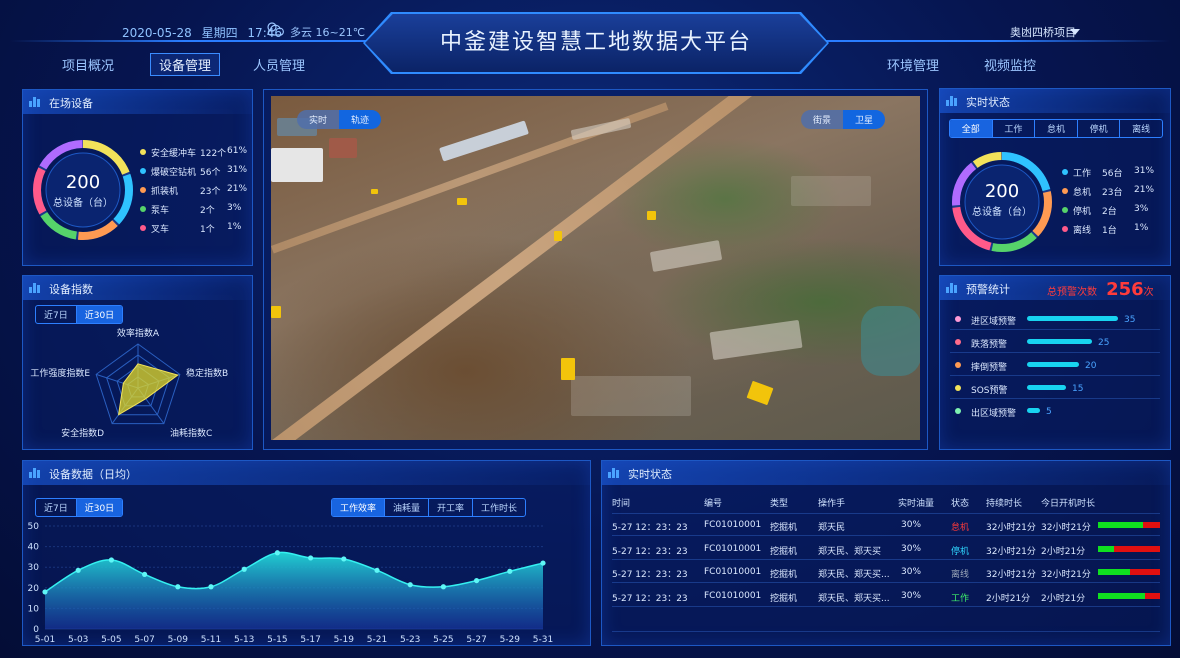 This screenshot has width=1180, height=658. Describe the element at coordinates (971, 128) in the screenshot. I see `tab-all: 全部` at that location.